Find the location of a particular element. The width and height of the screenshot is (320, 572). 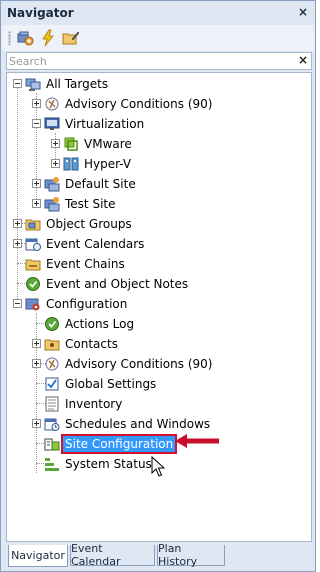

tree-node-advisory-conditions: Advisory Conditions (90) is located at coordinates (129, 104).